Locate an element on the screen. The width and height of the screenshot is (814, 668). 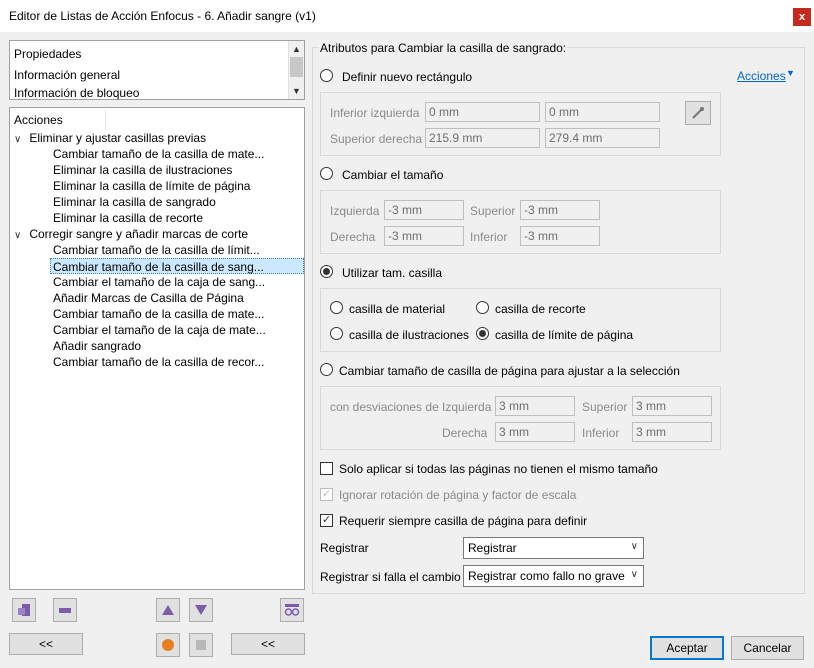
log-label: Registrar is located at coordinates (344, 548).